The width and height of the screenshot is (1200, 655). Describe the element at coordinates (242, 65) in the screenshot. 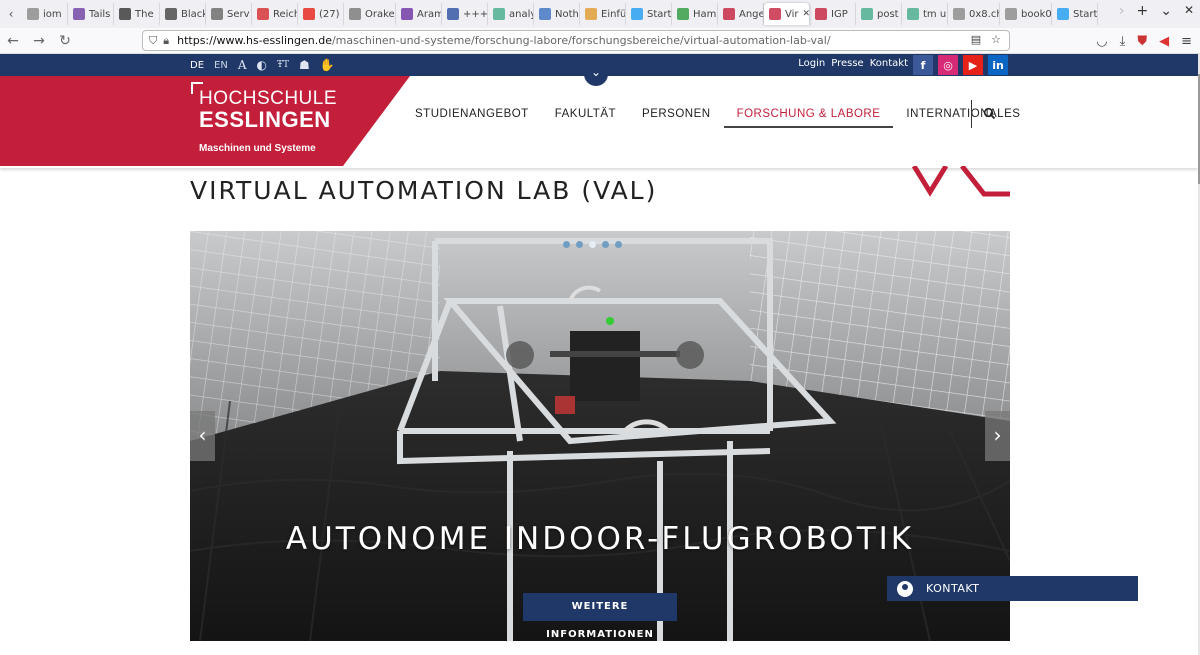

I see `font-icon: A` at that location.